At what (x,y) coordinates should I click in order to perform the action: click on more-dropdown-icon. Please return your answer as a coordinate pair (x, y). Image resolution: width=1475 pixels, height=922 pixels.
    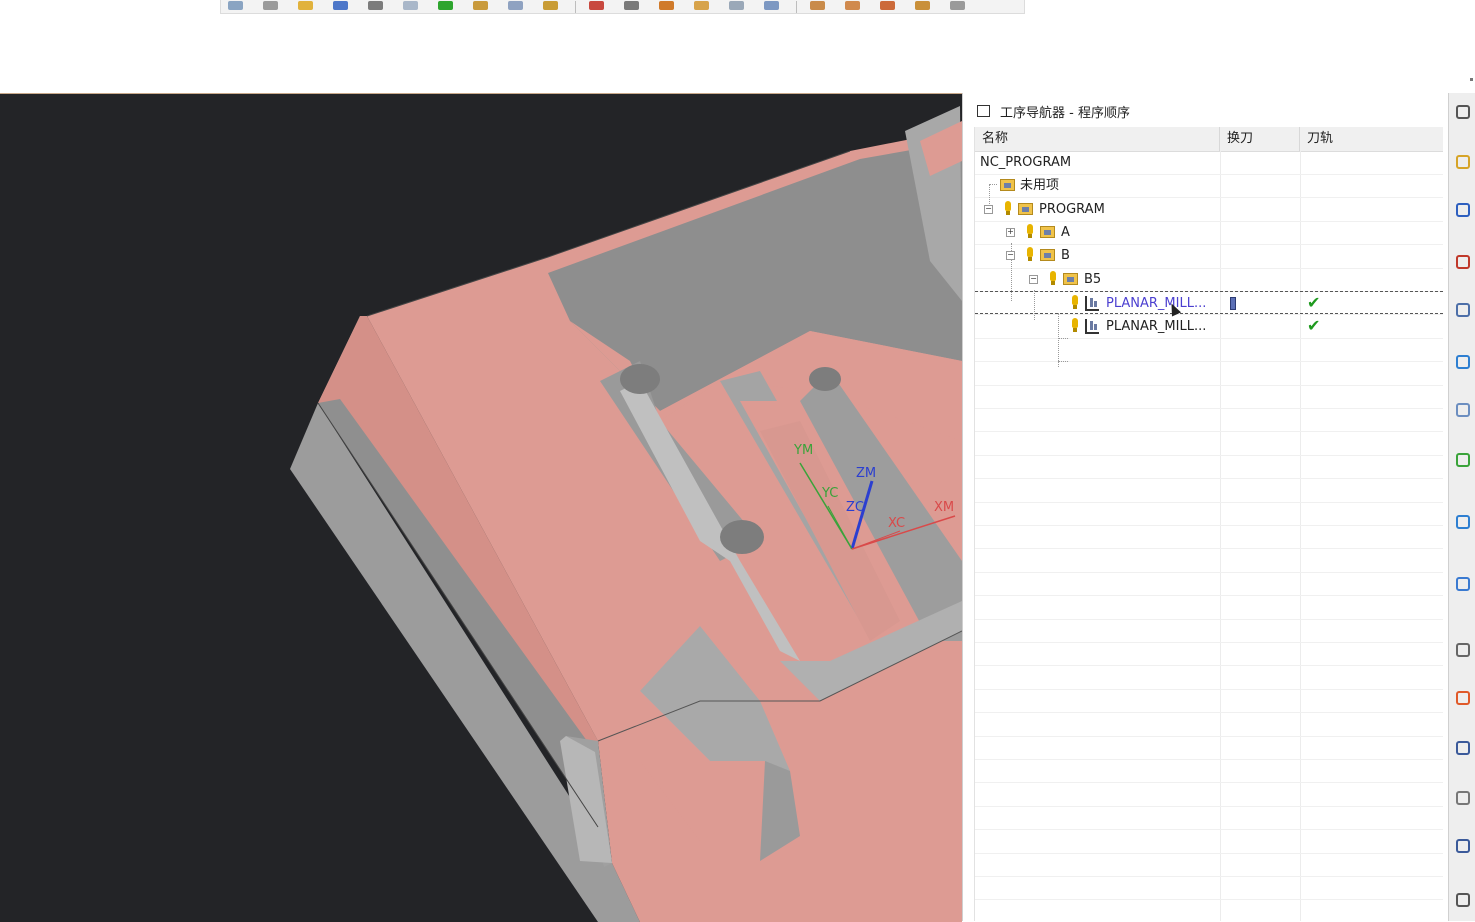
    Looking at the image, I should click on (958, 6).